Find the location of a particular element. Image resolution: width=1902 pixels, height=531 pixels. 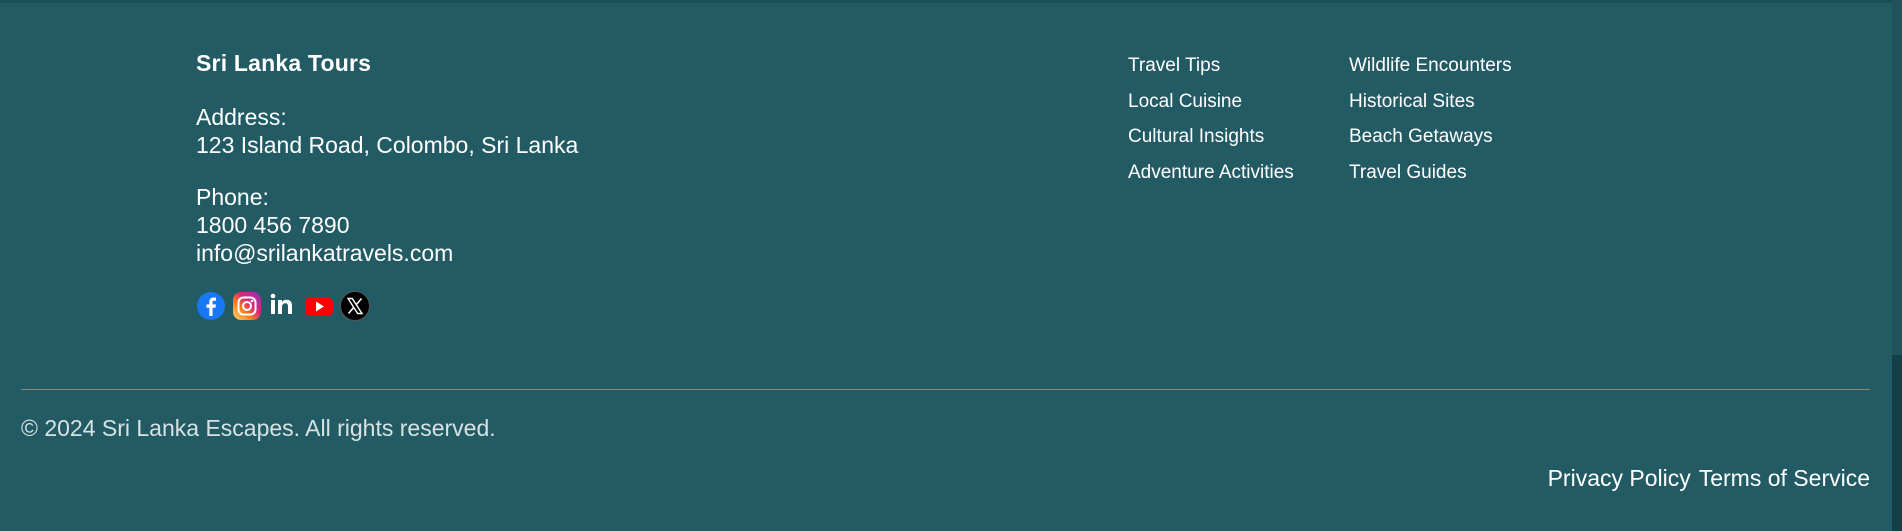

link-travel-guides: Travel Guides is located at coordinates (1430, 173).